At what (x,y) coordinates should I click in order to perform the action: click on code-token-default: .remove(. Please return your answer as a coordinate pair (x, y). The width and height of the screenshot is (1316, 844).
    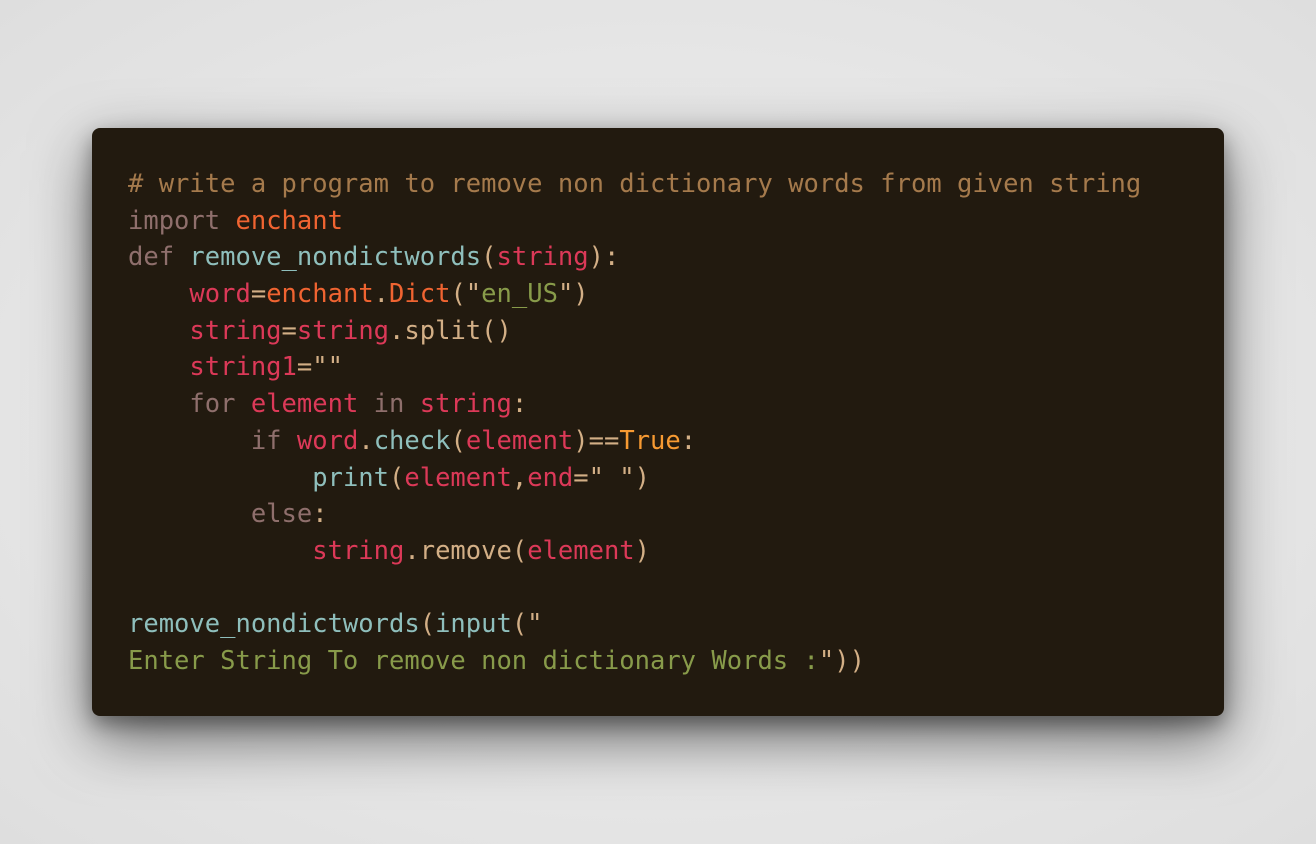
    Looking at the image, I should click on (466, 550).